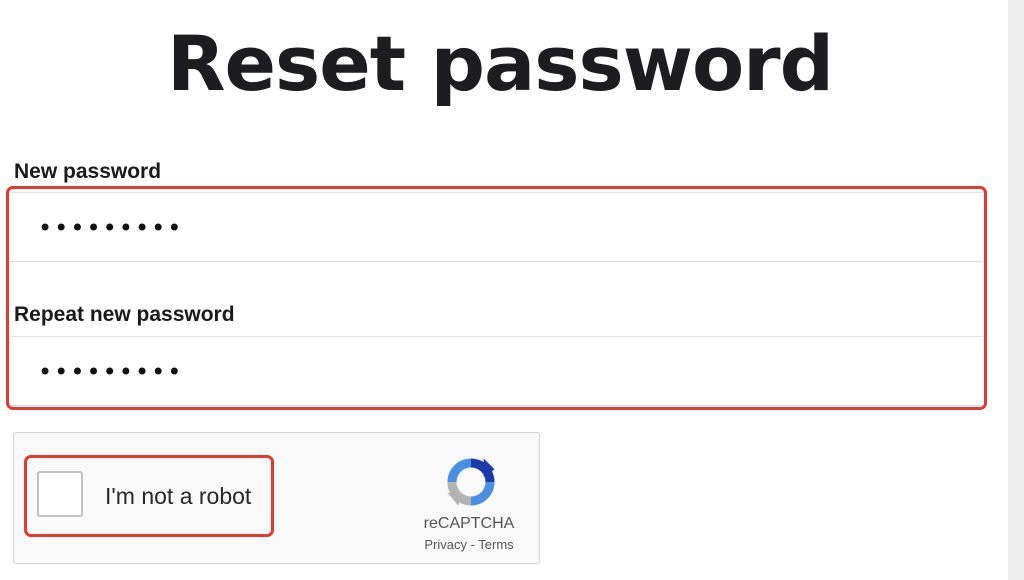  I want to click on new-password-label: New password, so click(88, 171).